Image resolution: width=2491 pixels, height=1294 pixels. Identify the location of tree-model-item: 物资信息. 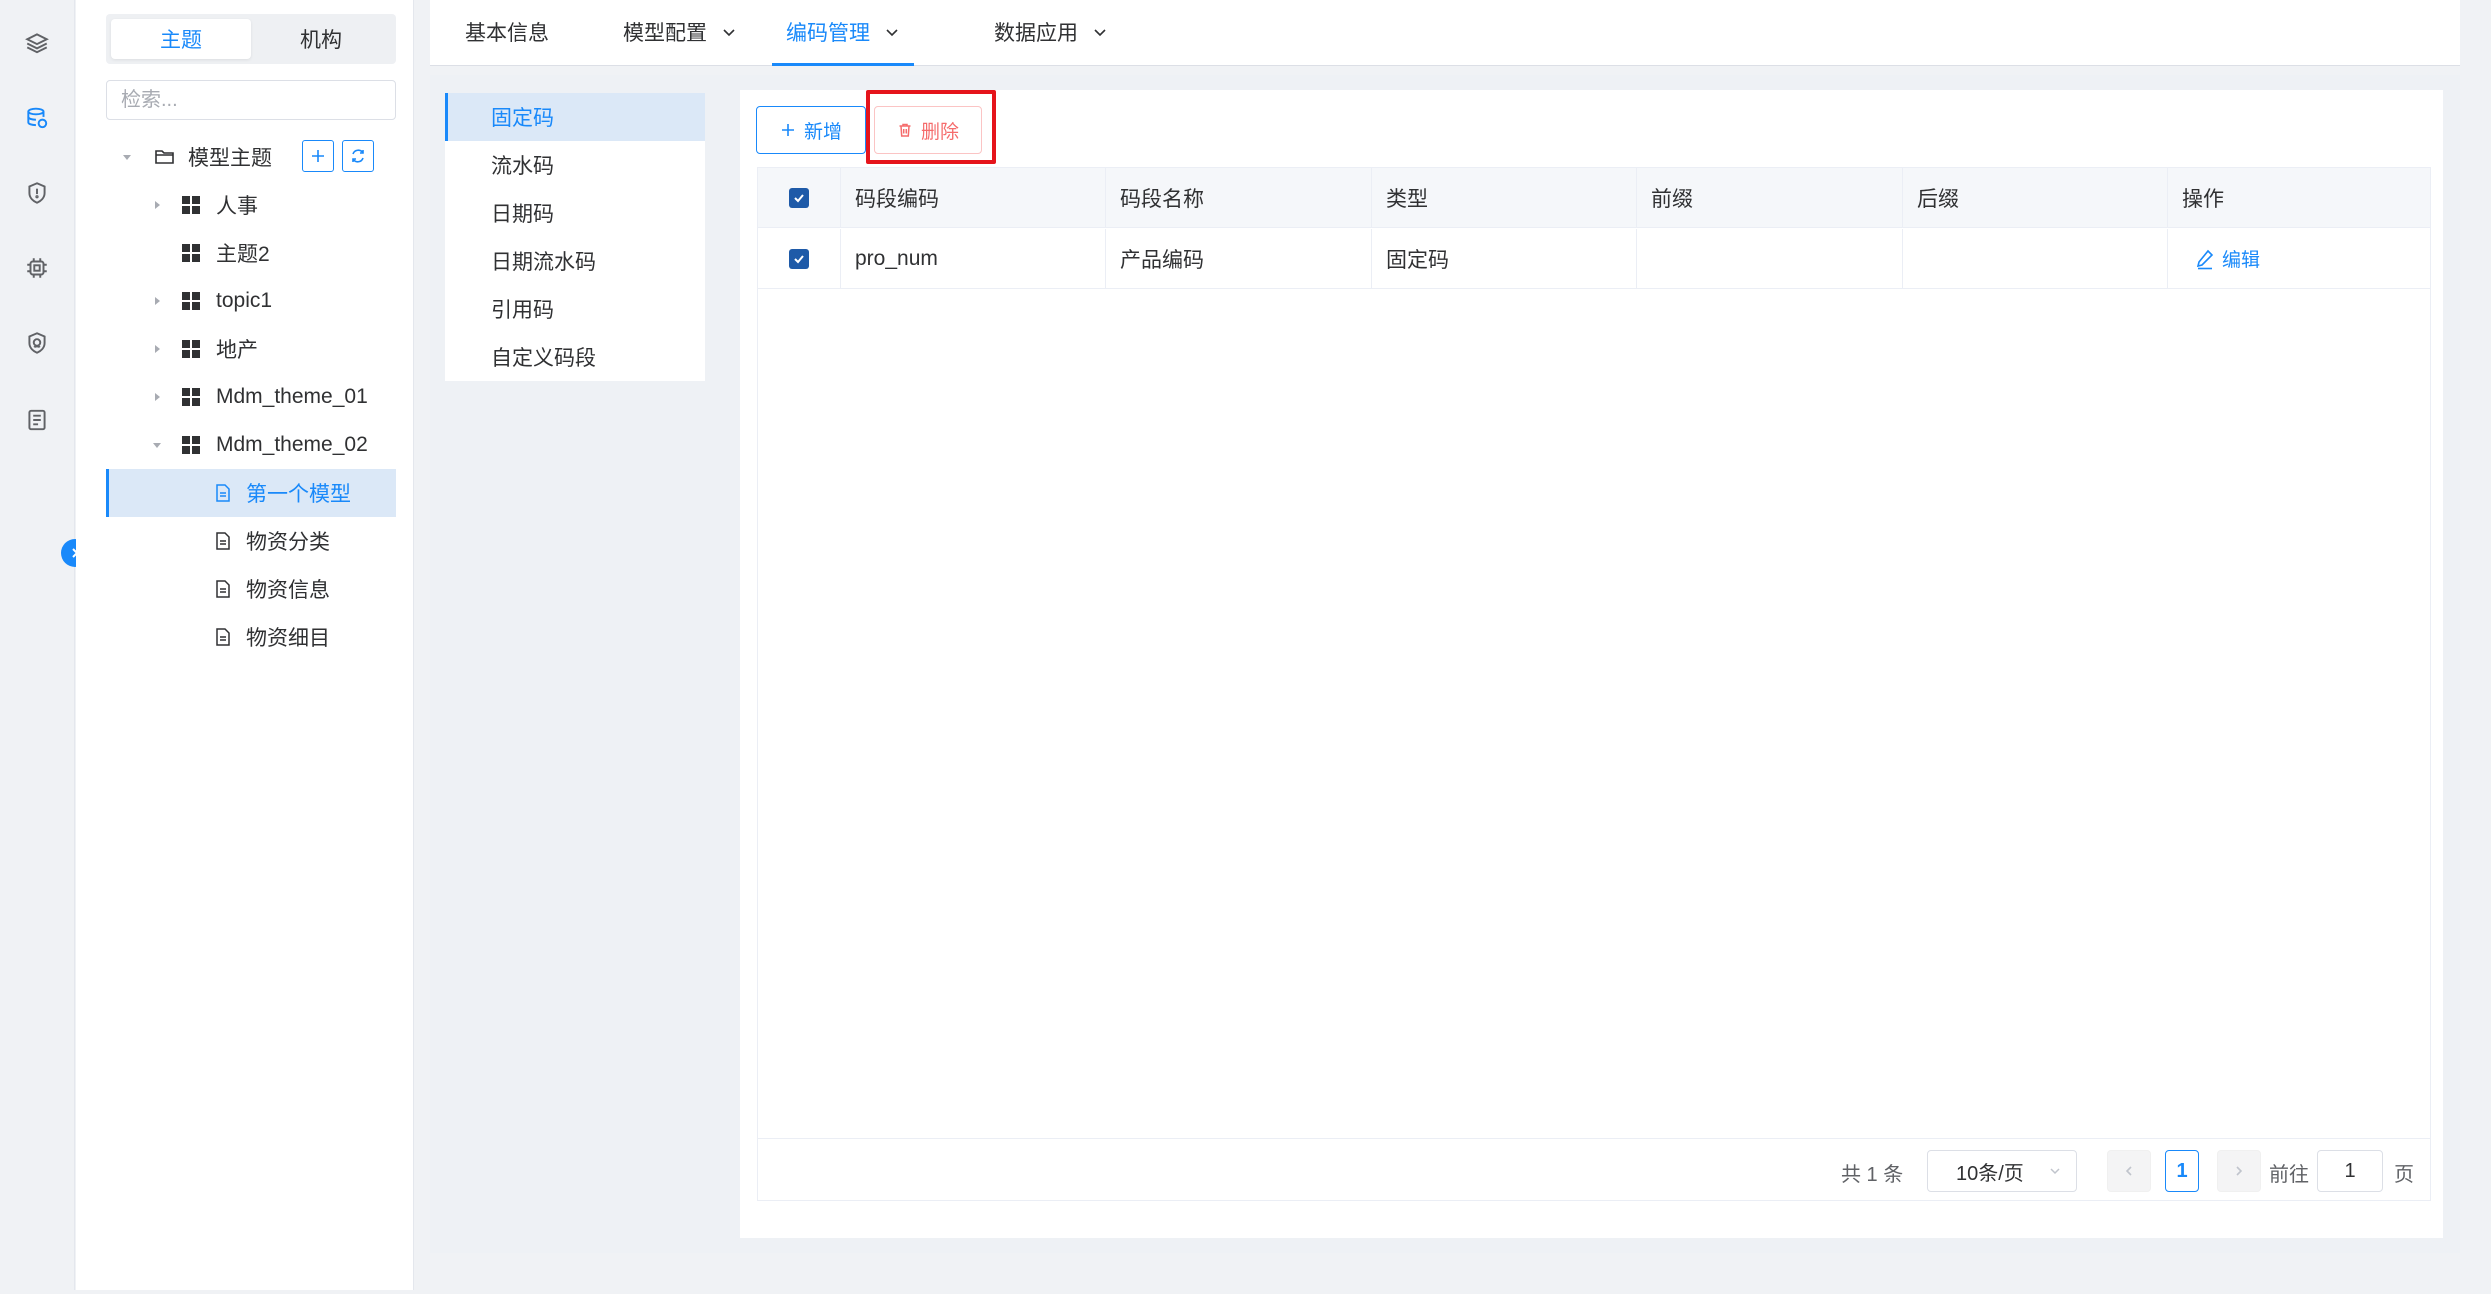
(251, 589).